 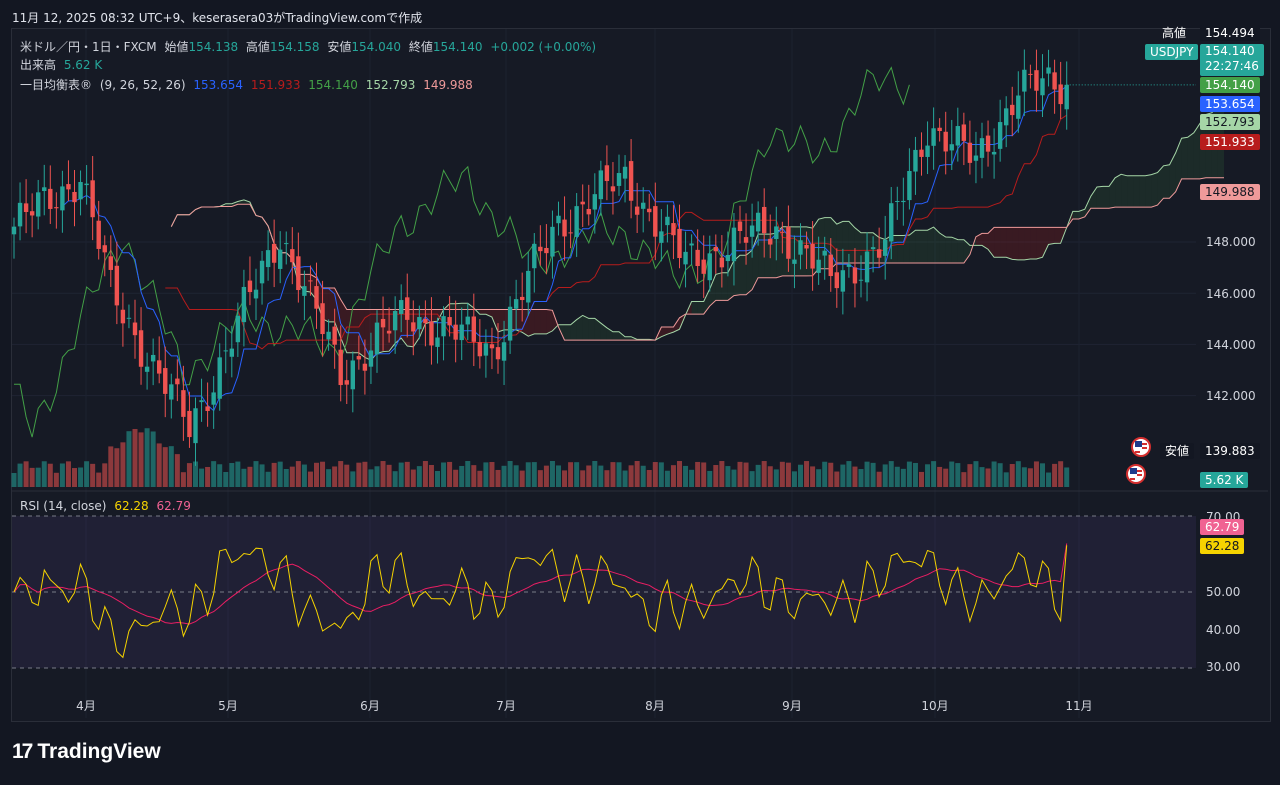 What do you see at coordinates (22, 751) in the screenshot?
I see `tradingview-logo-icon: 17` at bounding box center [22, 751].